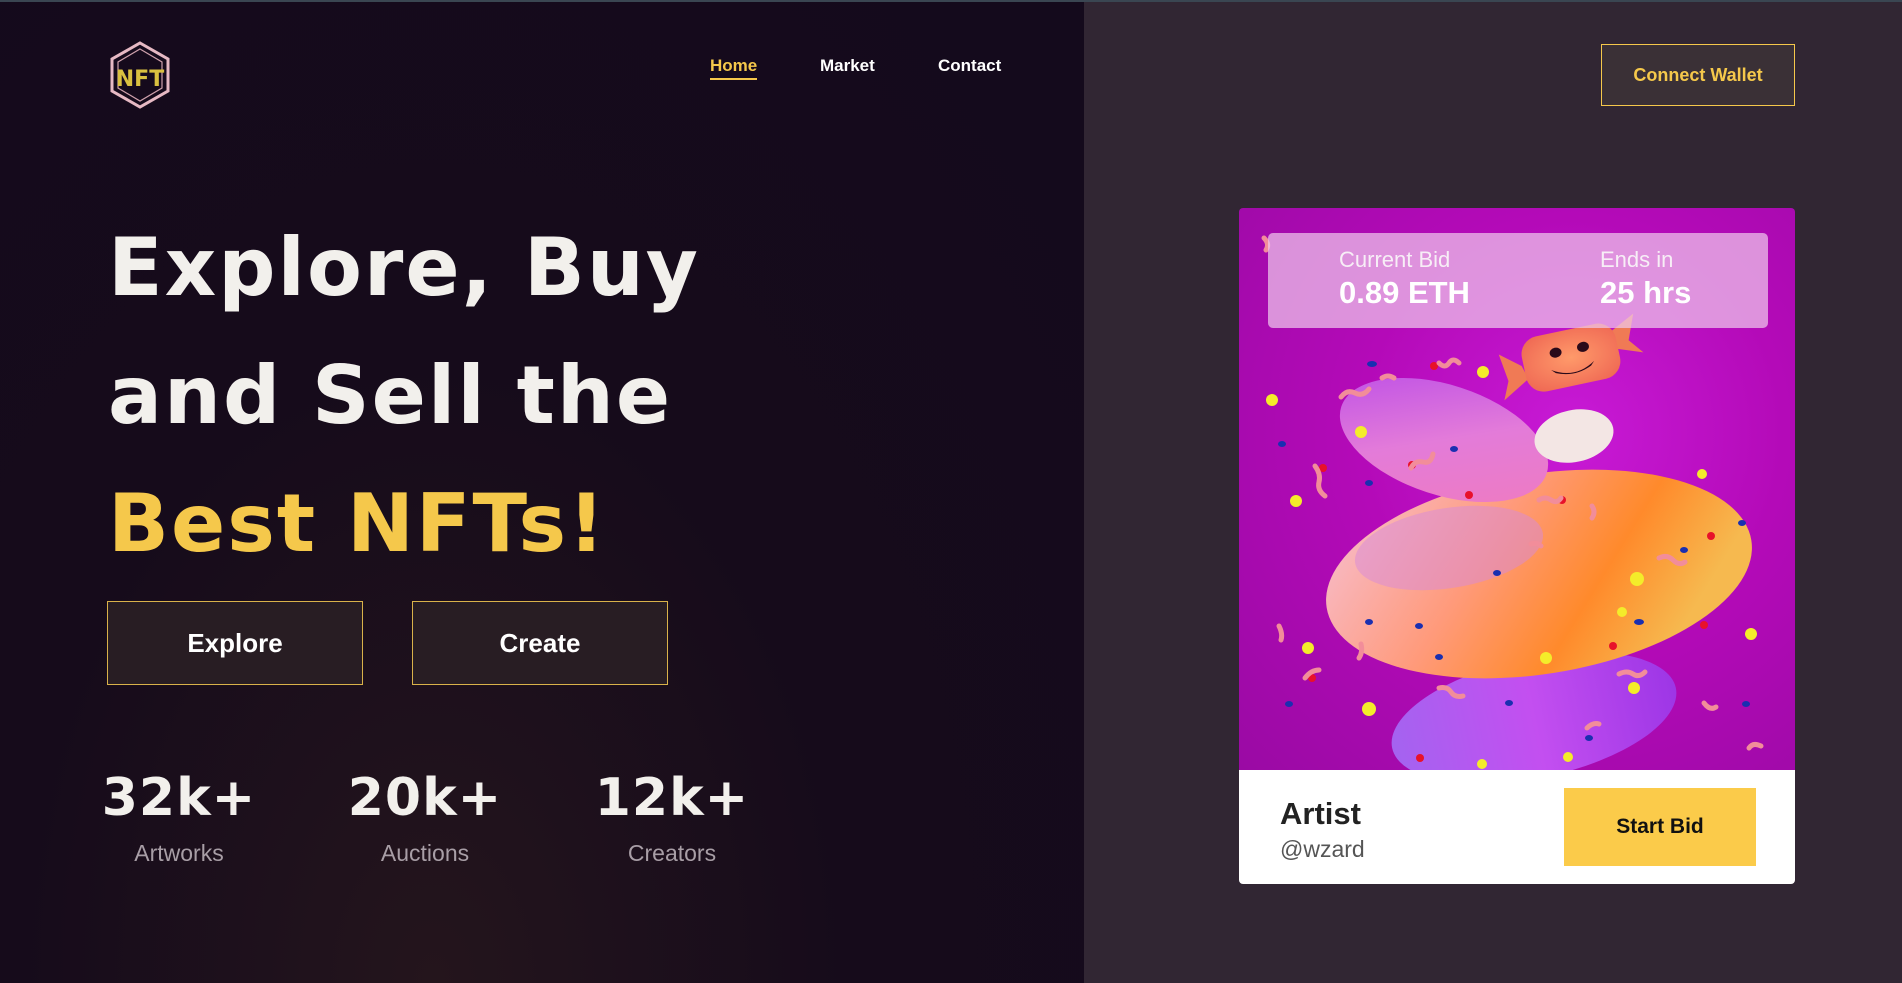  Describe the element at coordinates (1395, 259) in the screenshot. I see `current-bid-label: Current Bid` at that location.